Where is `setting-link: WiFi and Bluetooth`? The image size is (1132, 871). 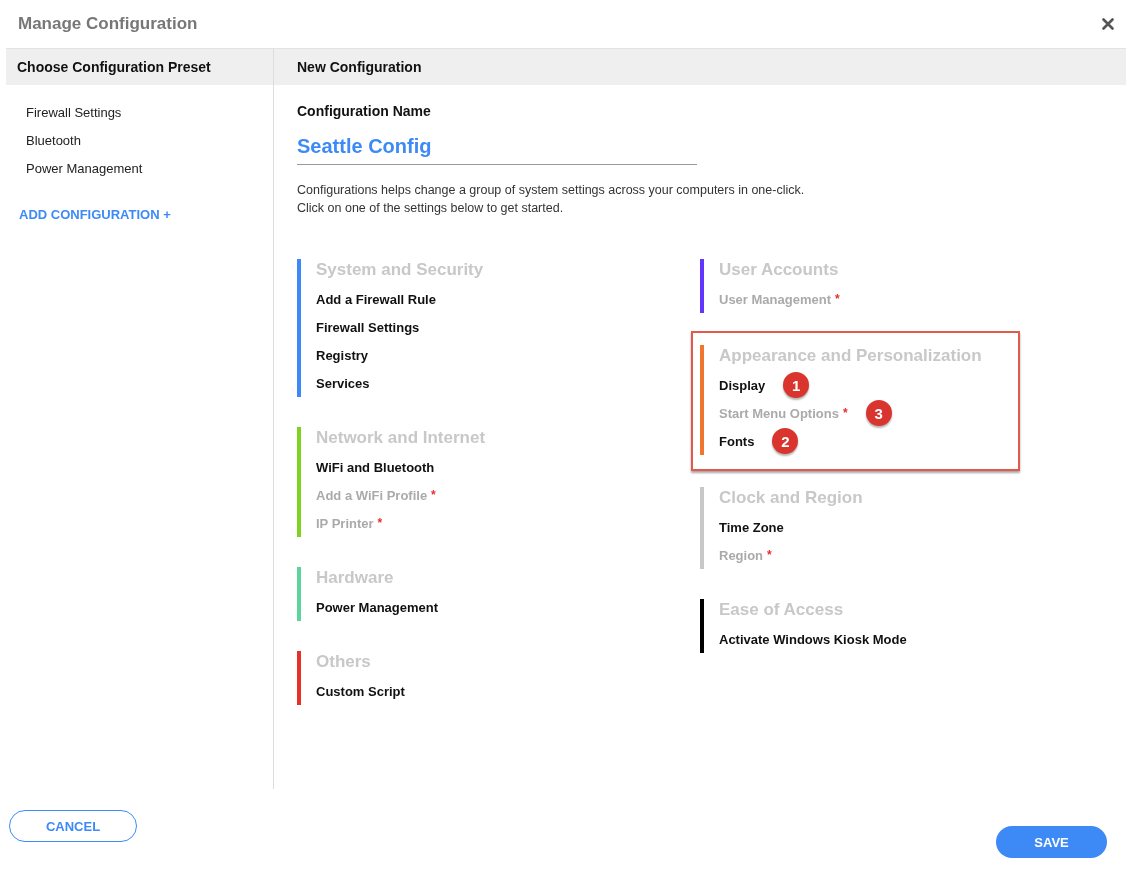 setting-link: WiFi and Bluetooth is located at coordinates (375, 467).